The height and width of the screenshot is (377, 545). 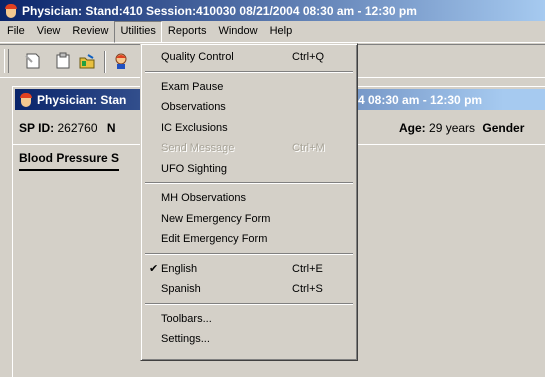 I want to click on toolbar-grip, so click(x=6, y=61).